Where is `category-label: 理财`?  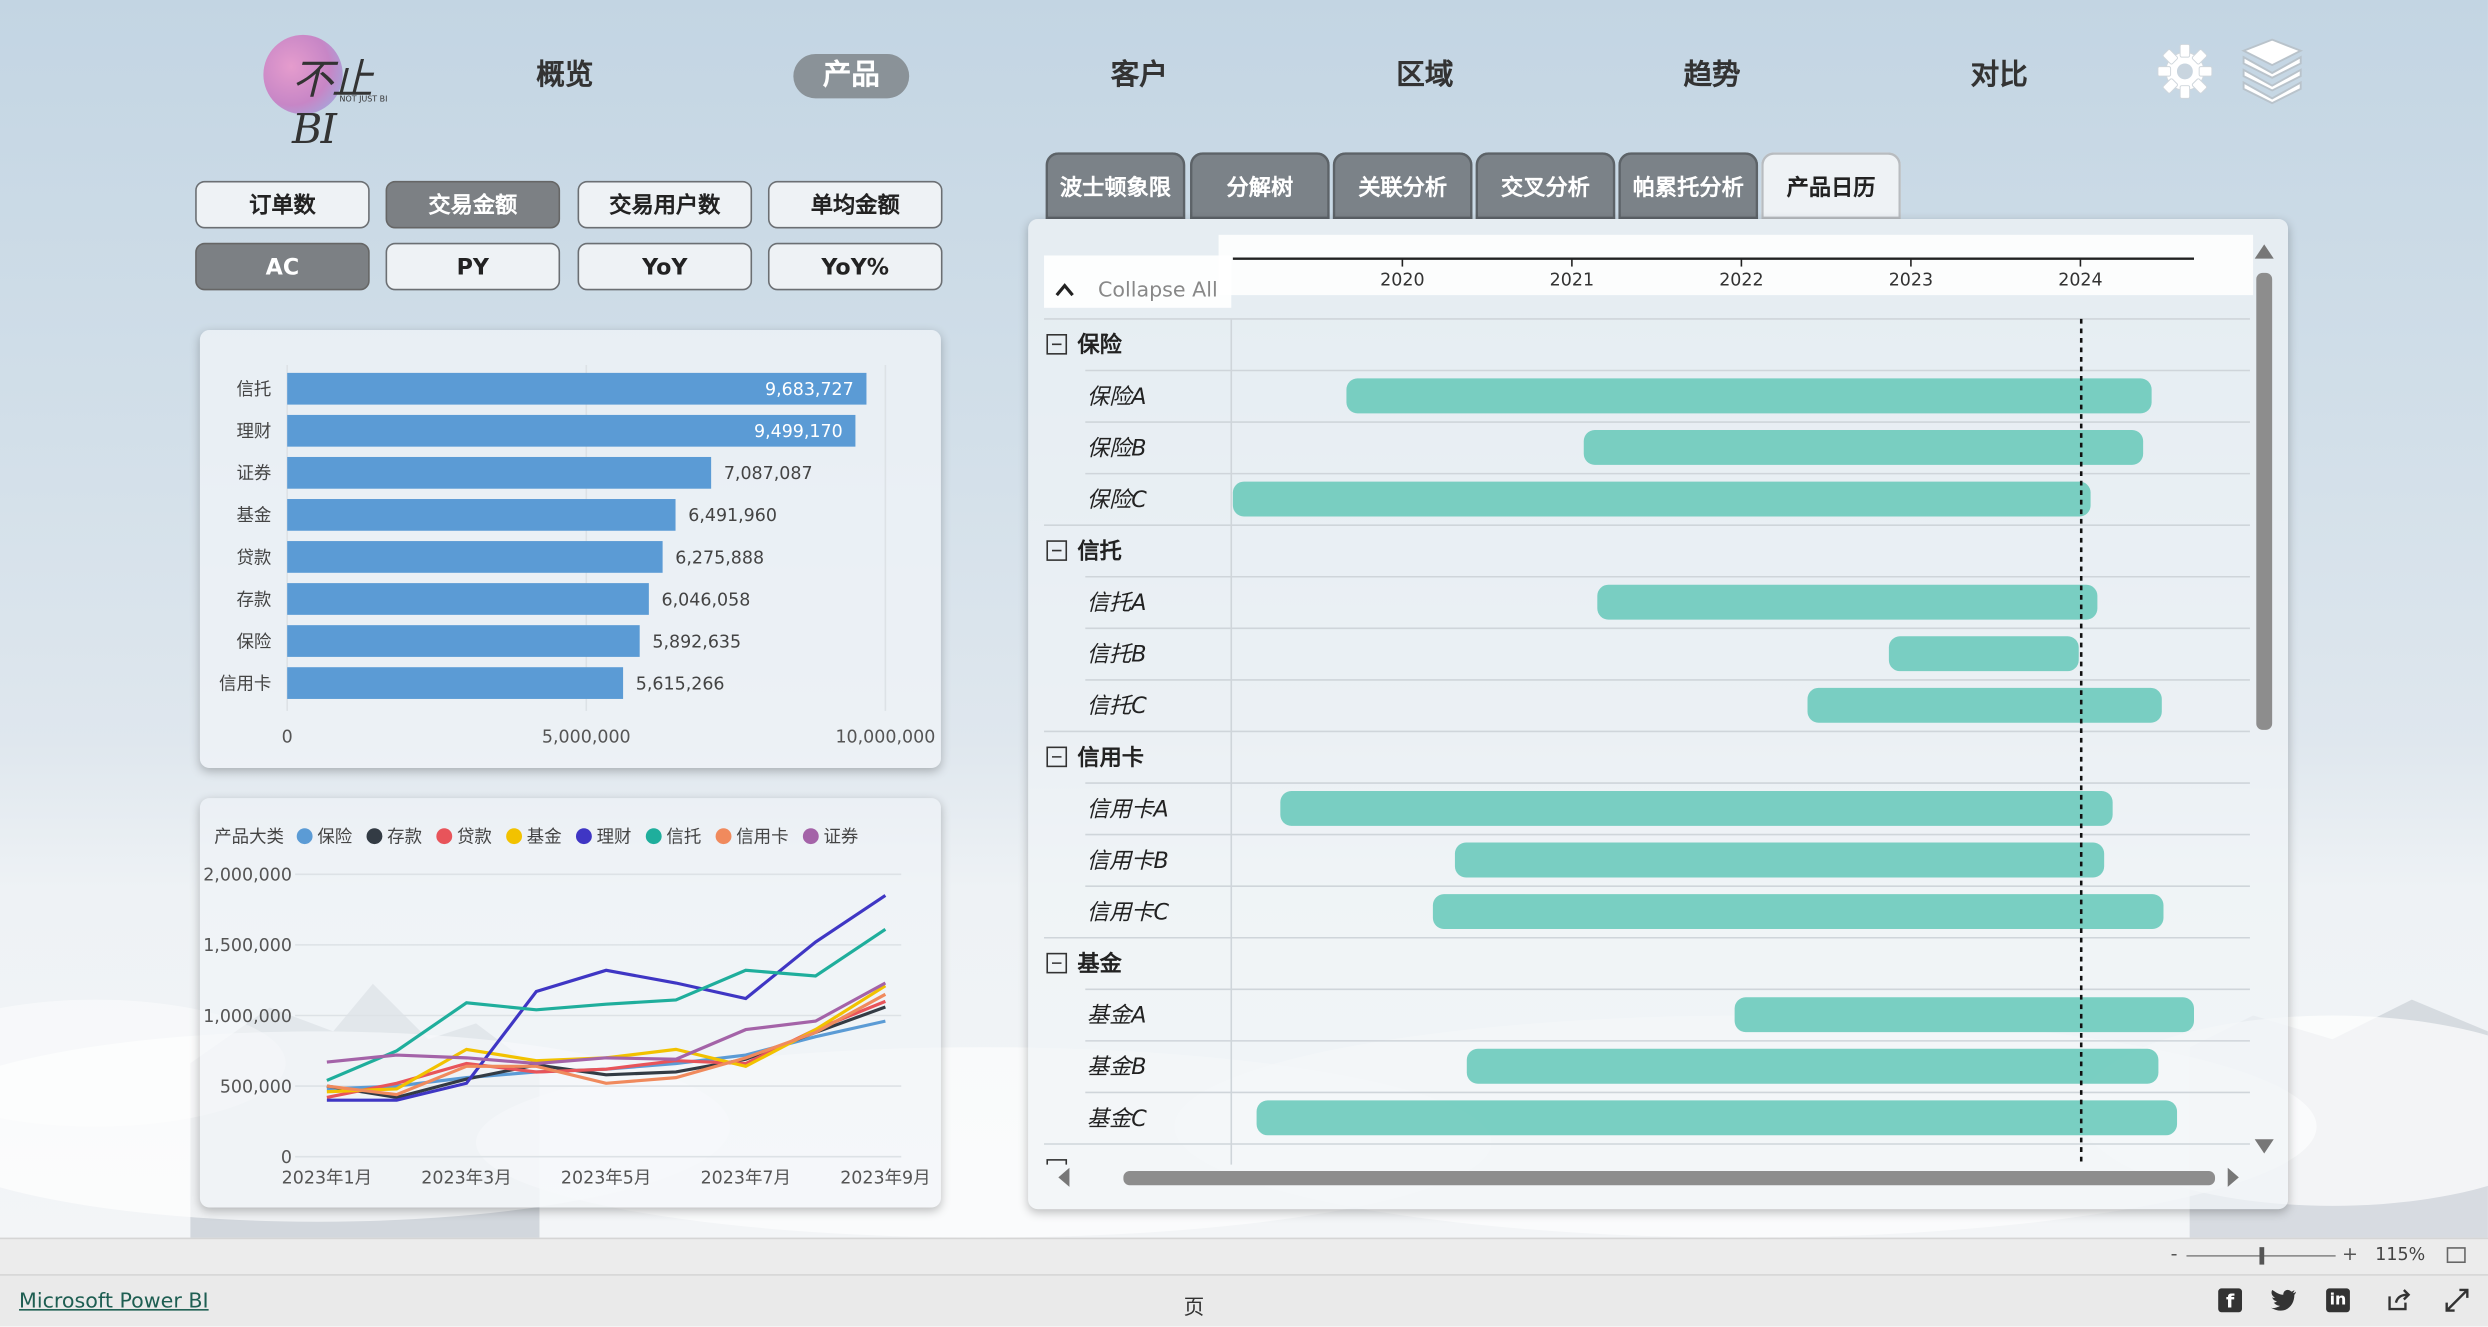
category-label: 理财 is located at coordinates (253, 432).